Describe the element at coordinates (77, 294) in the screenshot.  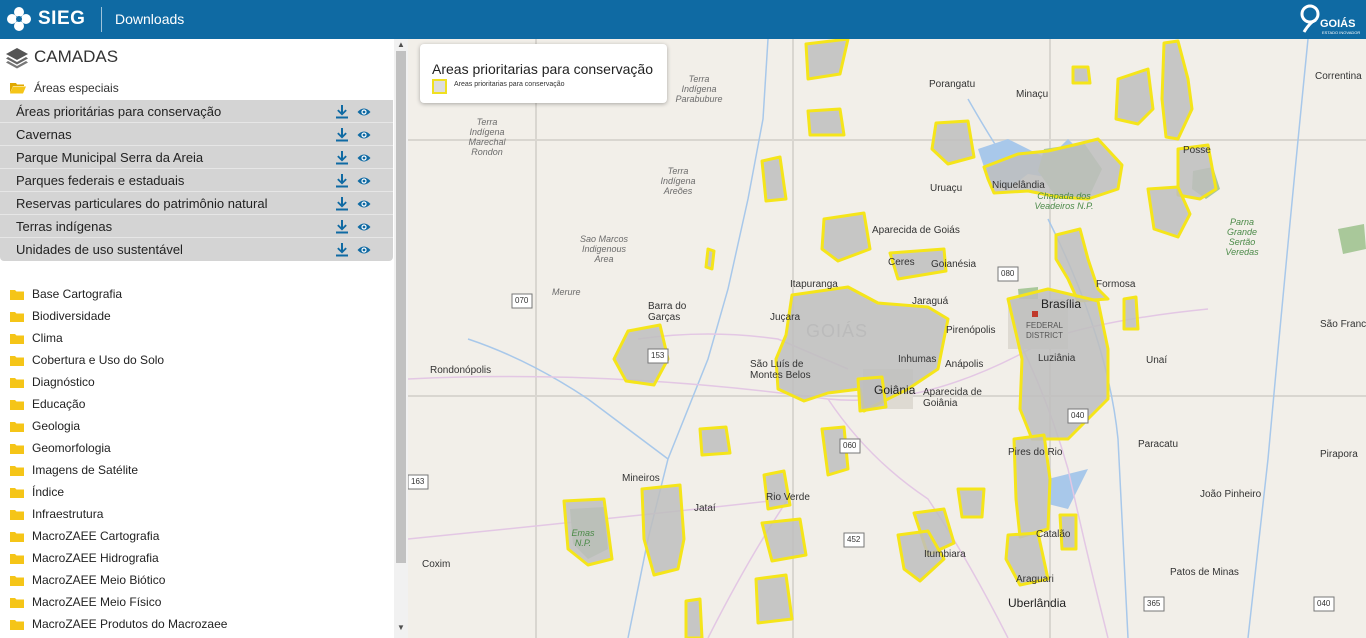
I see `folder-label: Base Cartografia` at that location.